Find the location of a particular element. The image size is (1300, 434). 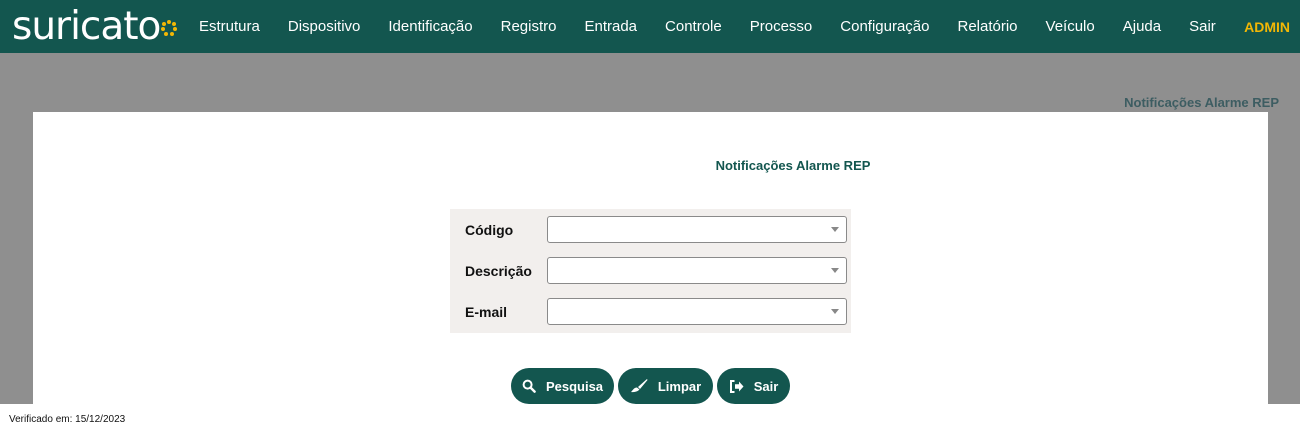

descricao-label: Descrição is located at coordinates (498, 271).